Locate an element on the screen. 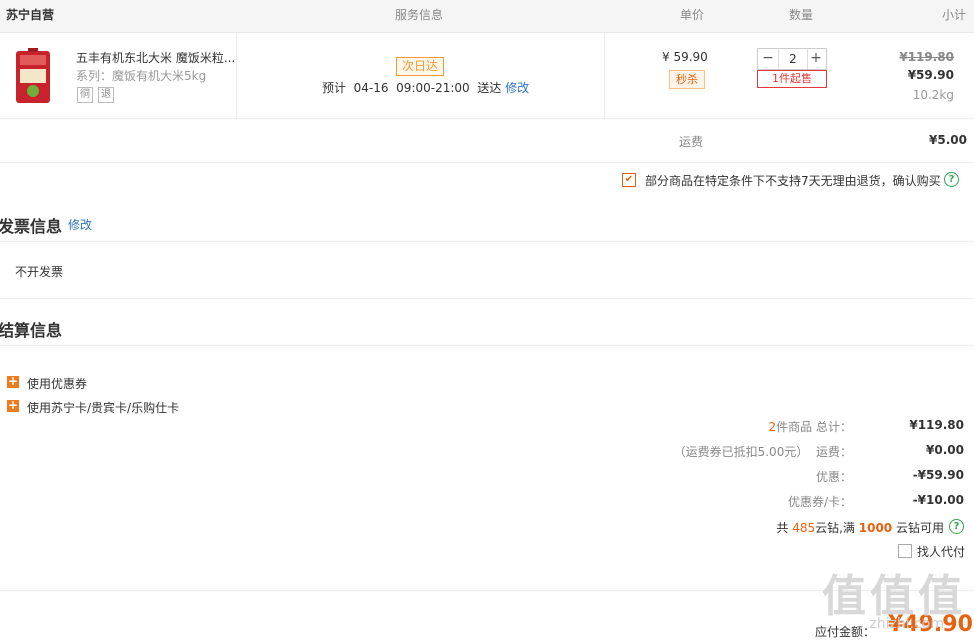 This screenshot has width=974, height=642. watermark-logo: 值值值 is located at coordinates (894, 596).